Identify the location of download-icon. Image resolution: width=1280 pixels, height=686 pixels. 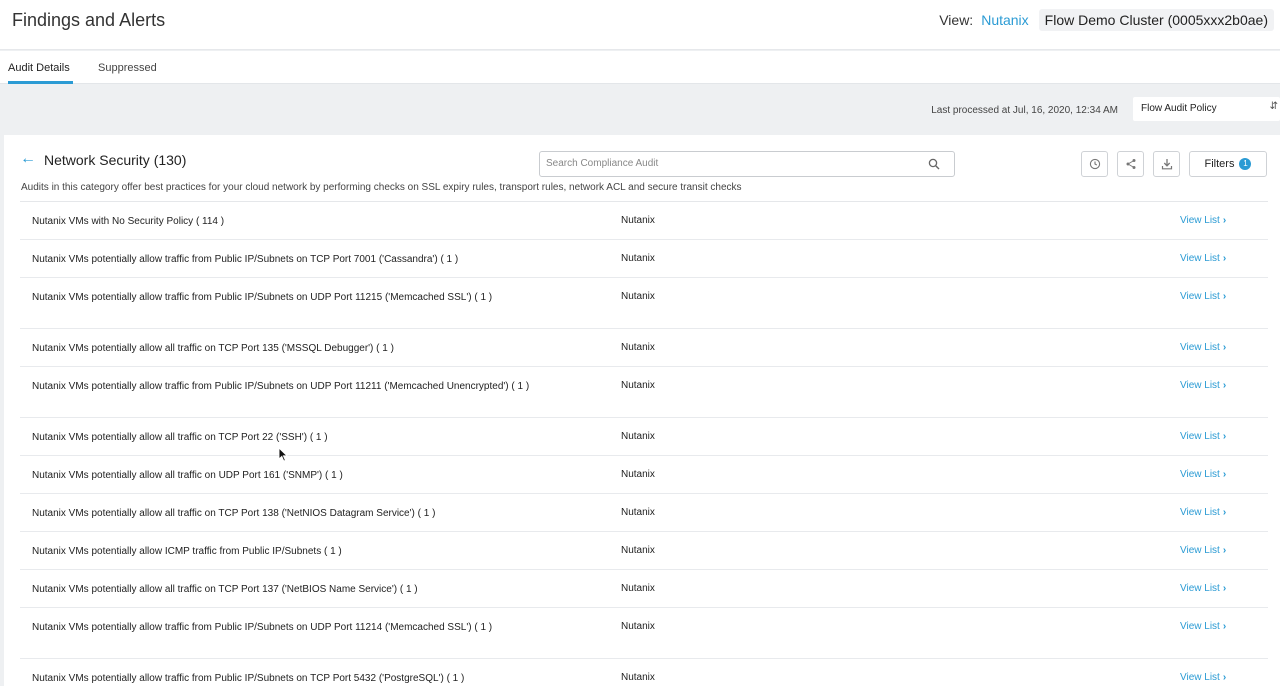
(1166, 164).